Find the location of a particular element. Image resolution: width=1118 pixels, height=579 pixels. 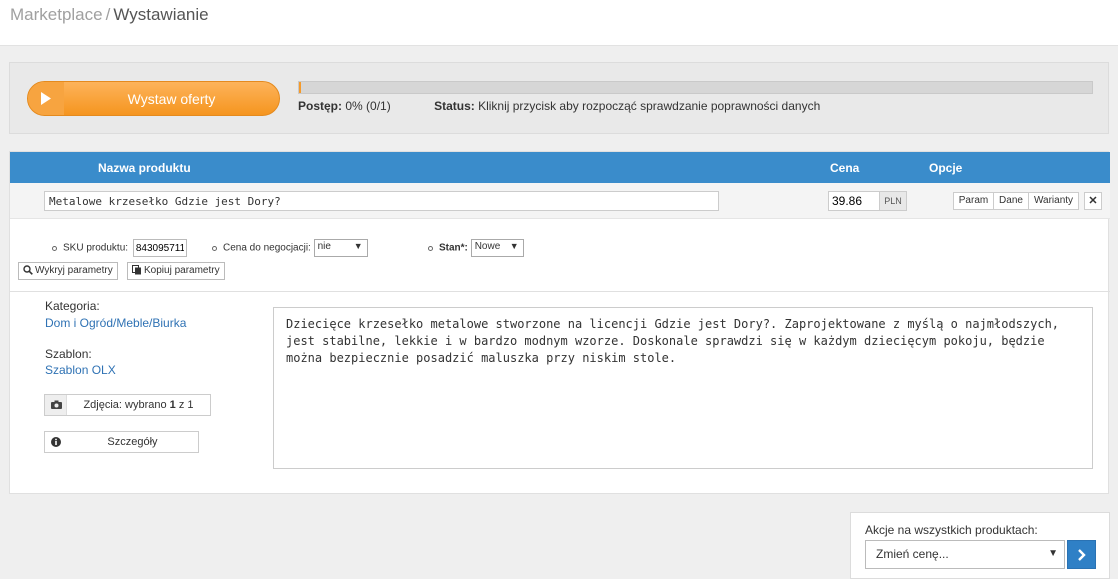

copy-parameters-button: Kopiuj parametry is located at coordinates (176, 271).